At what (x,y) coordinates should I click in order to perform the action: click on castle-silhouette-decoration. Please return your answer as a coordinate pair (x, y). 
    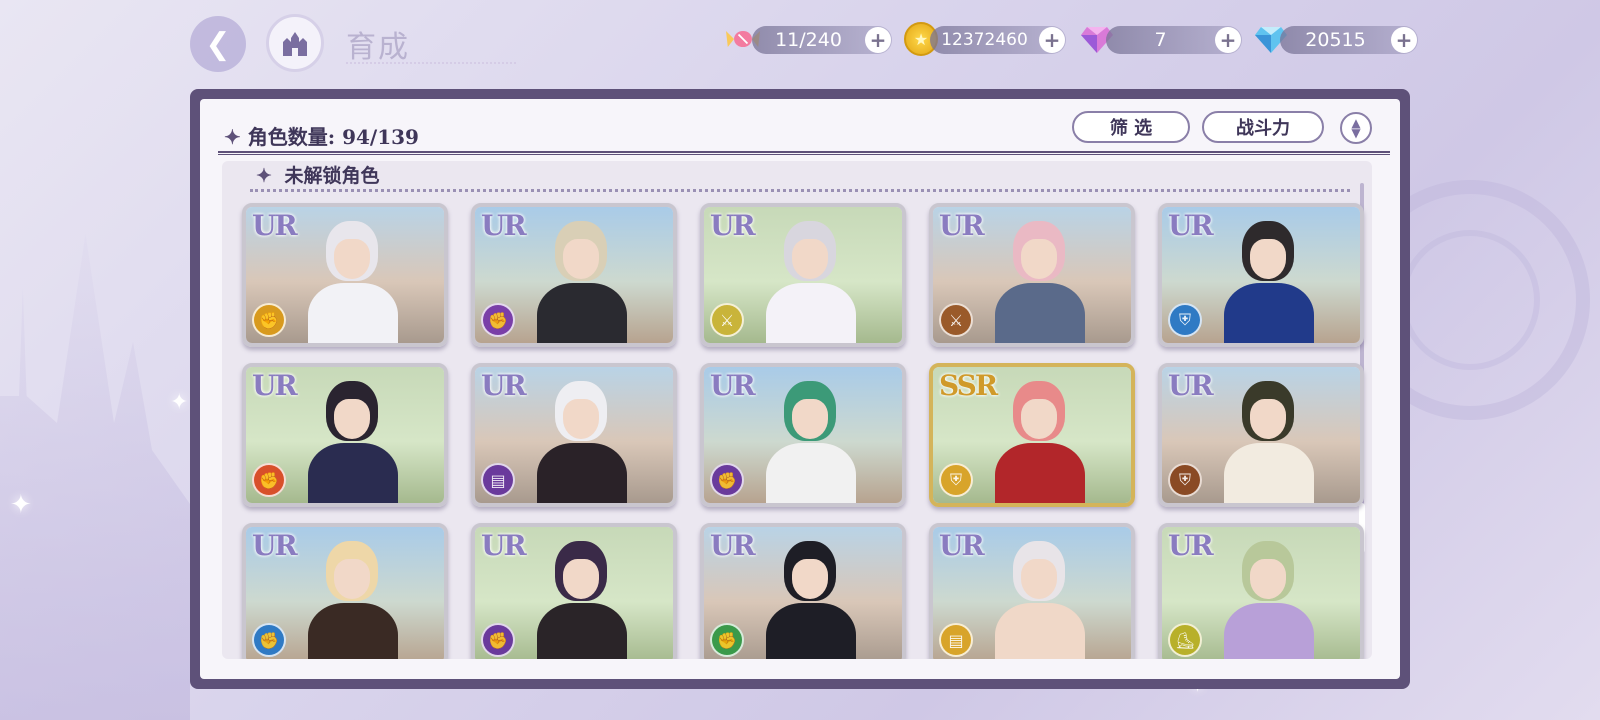
    Looking at the image, I should click on (95, 477).